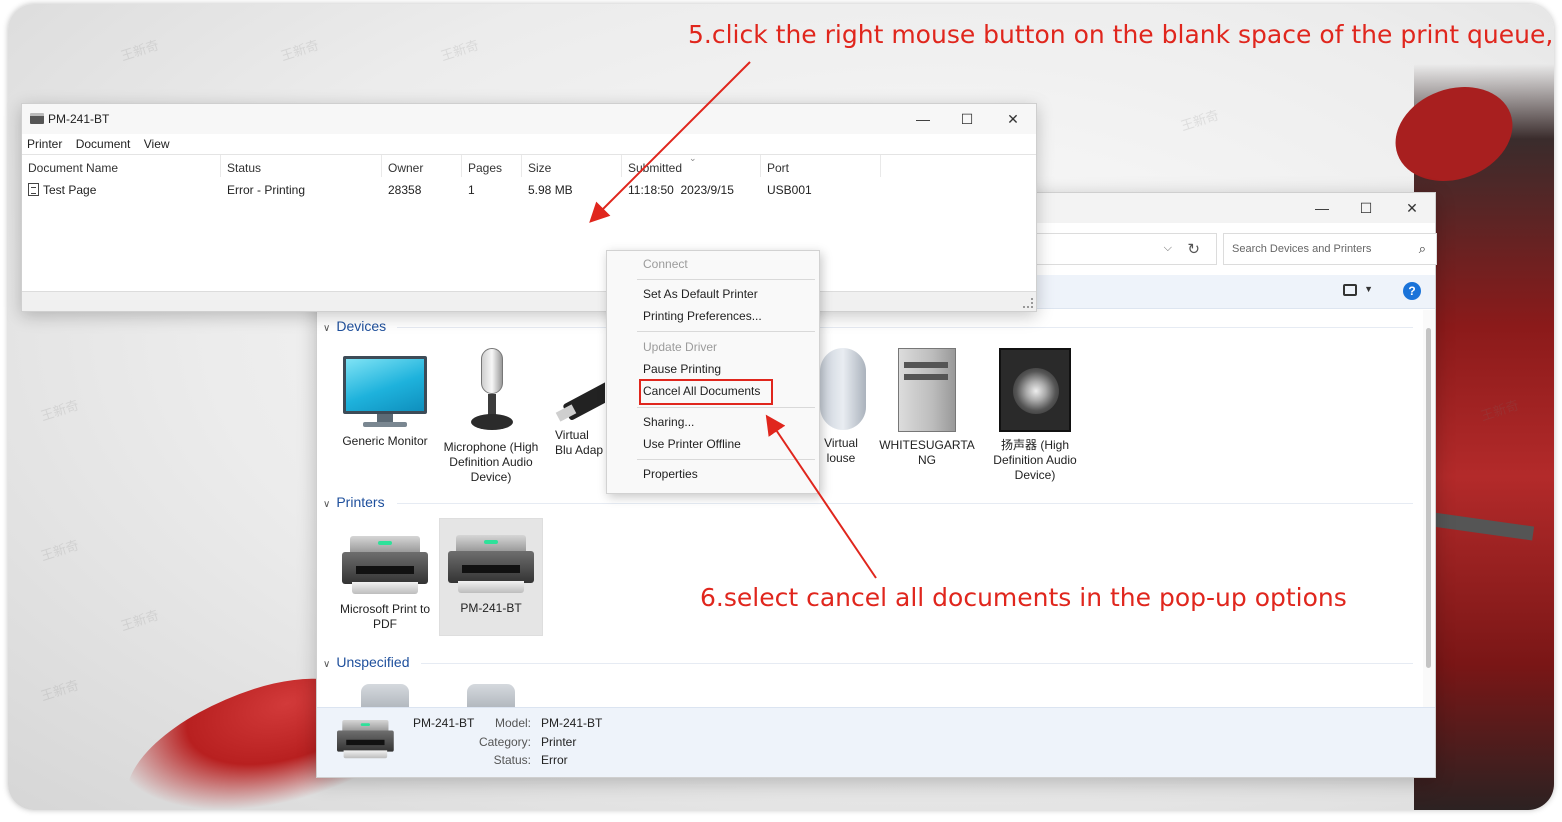 The image size is (1562, 822). Describe the element at coordinates (103, 144) in the screenshot. I see `menu-document: Document` at that location.